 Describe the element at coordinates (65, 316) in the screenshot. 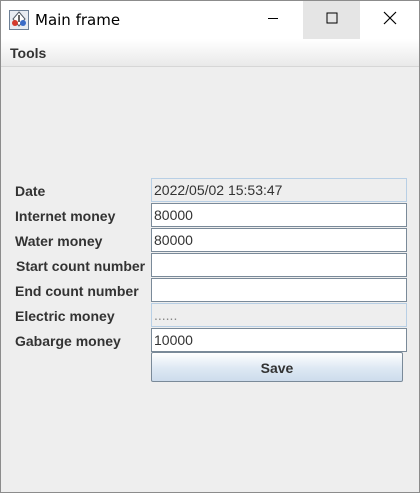

I see `electric-money-label: Electric money` at that location.